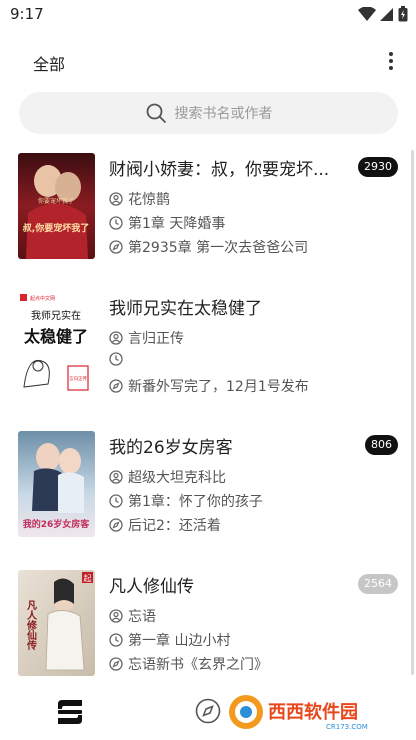 The width and height of the screenshot is (416, 740). What do you see at coordinates (179, 641) in the screenshot?
I see `latest-chapter: 第一章 山边小村` at bounding box center [179, 641].